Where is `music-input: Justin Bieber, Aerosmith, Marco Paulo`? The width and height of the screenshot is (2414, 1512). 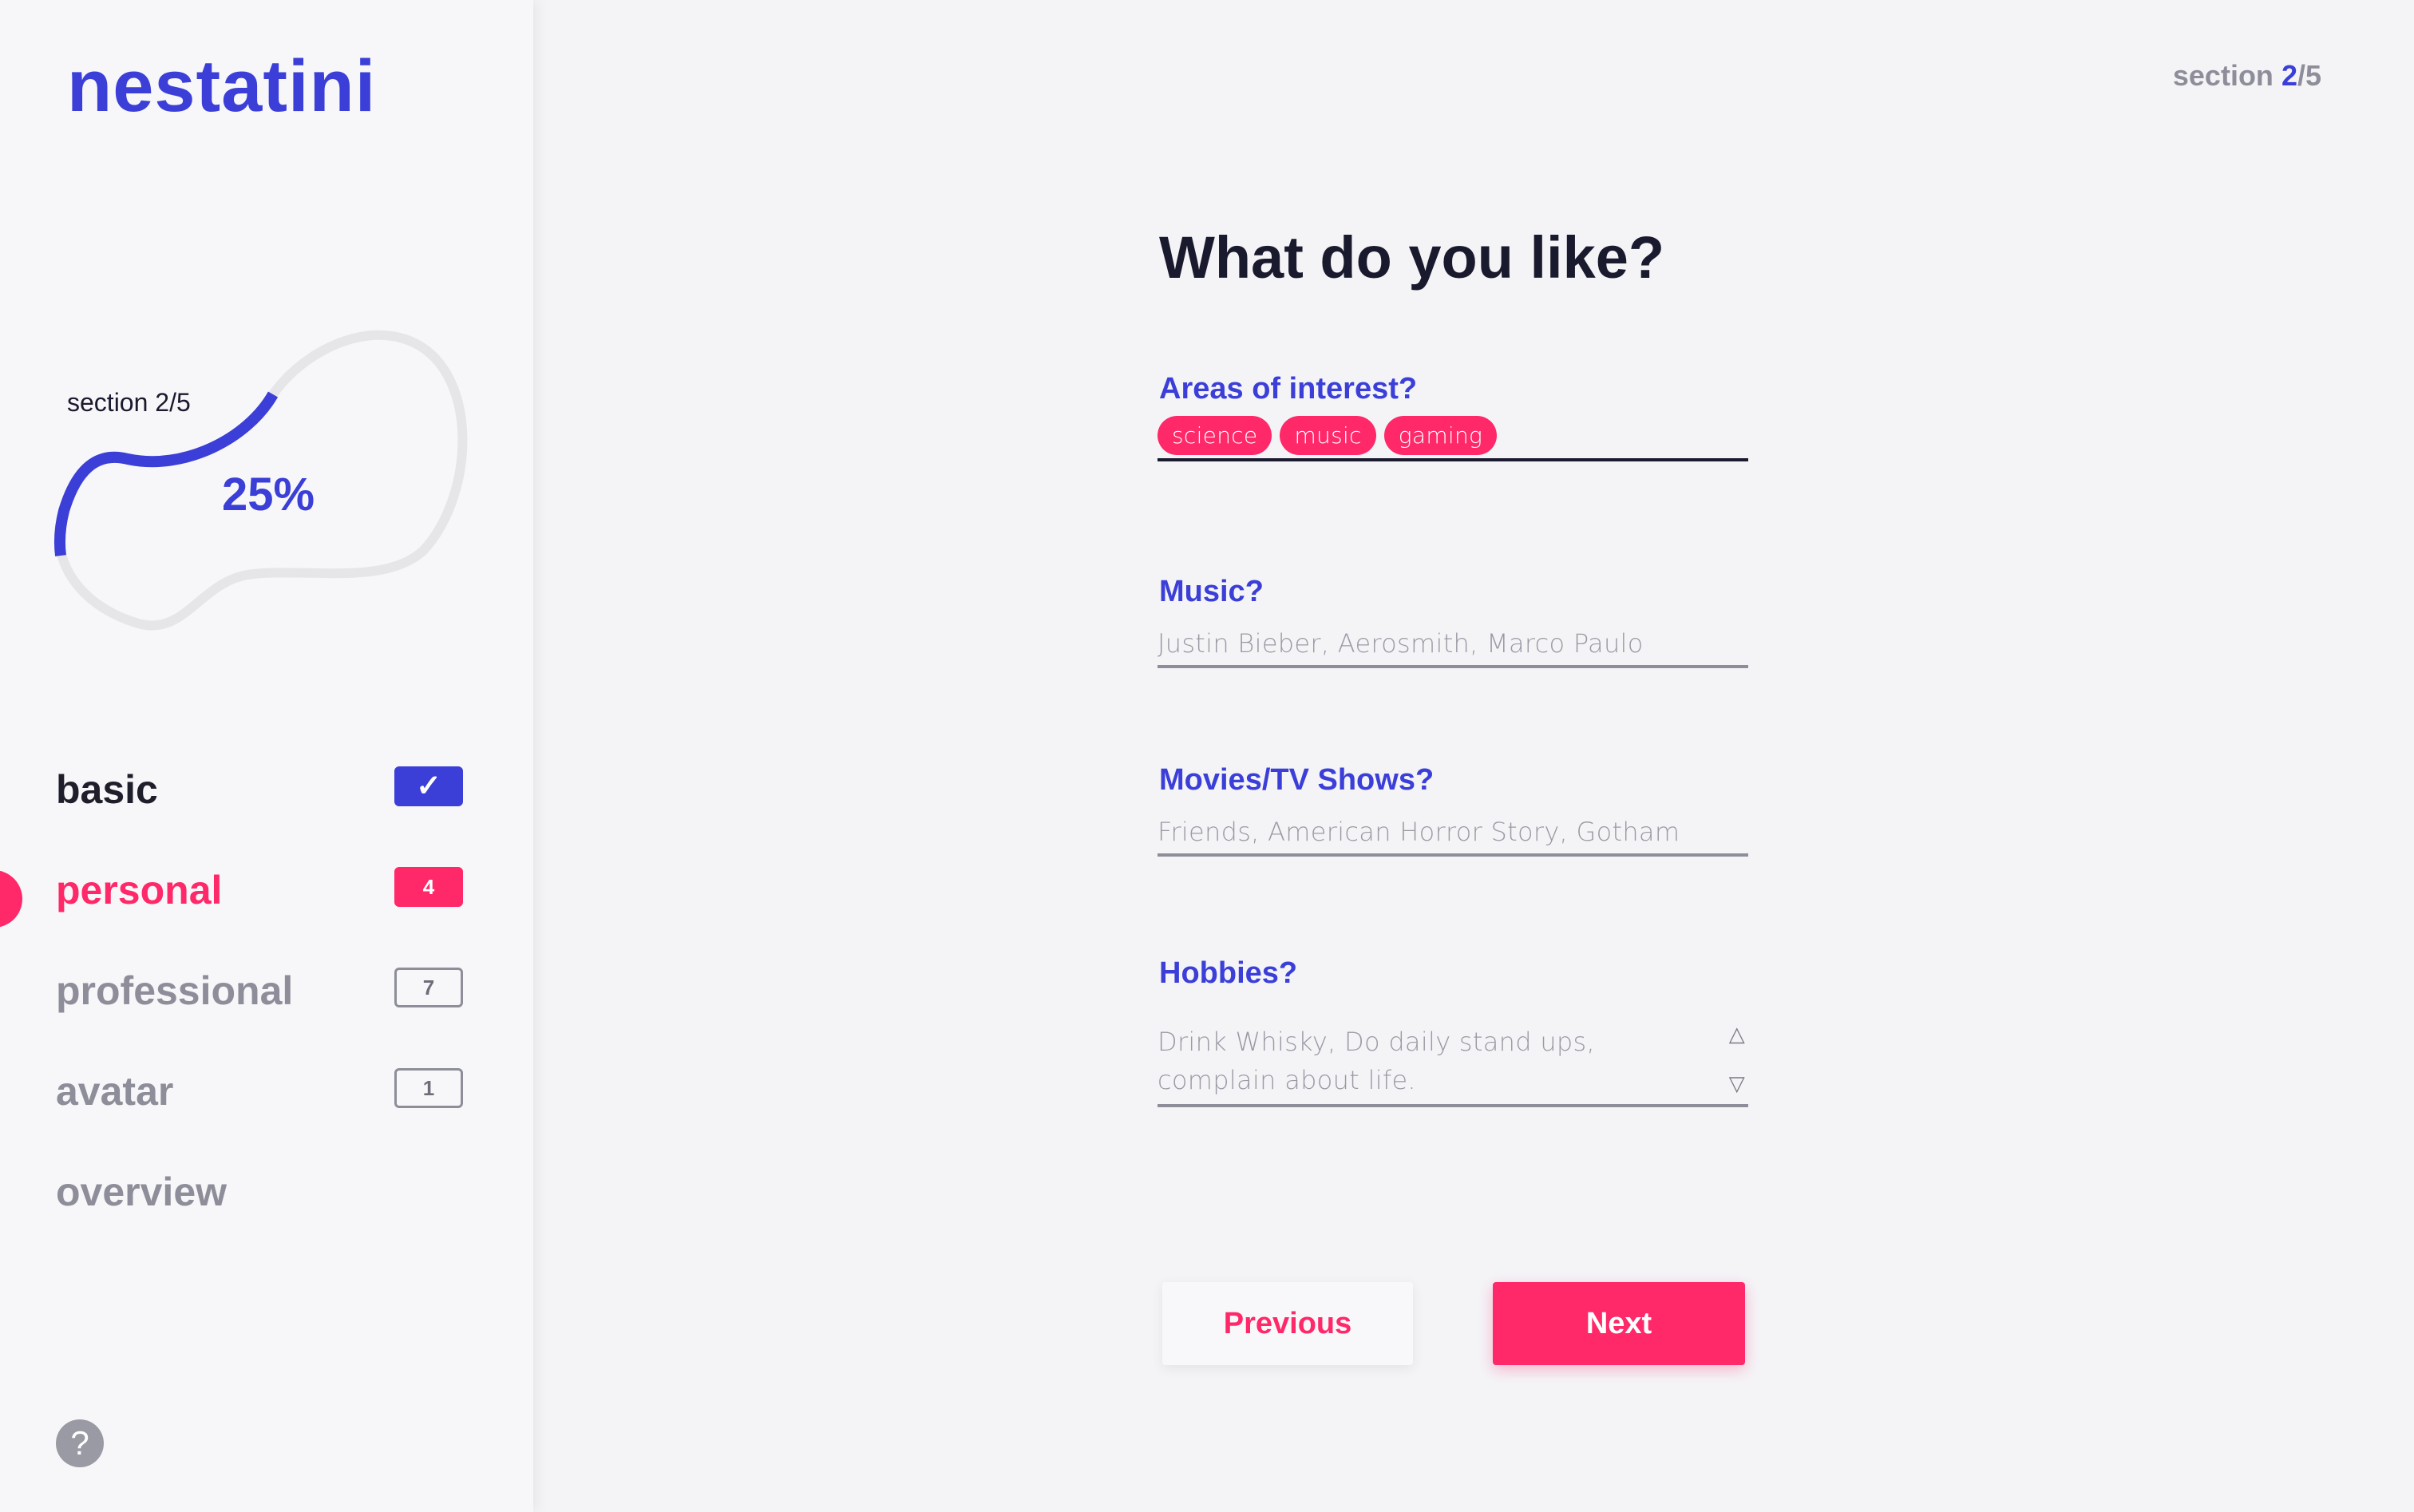 music-input: Justin Bieber, Aerosmith, Marco Paulo is located at coordinates (1453, 648).